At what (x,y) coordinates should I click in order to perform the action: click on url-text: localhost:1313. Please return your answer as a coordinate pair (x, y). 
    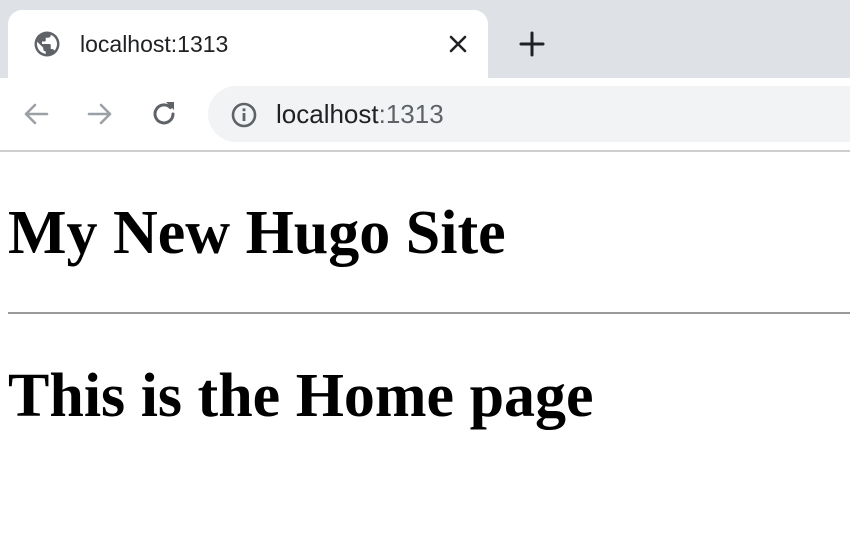
    Looking at the image, I should click on (360, 114).